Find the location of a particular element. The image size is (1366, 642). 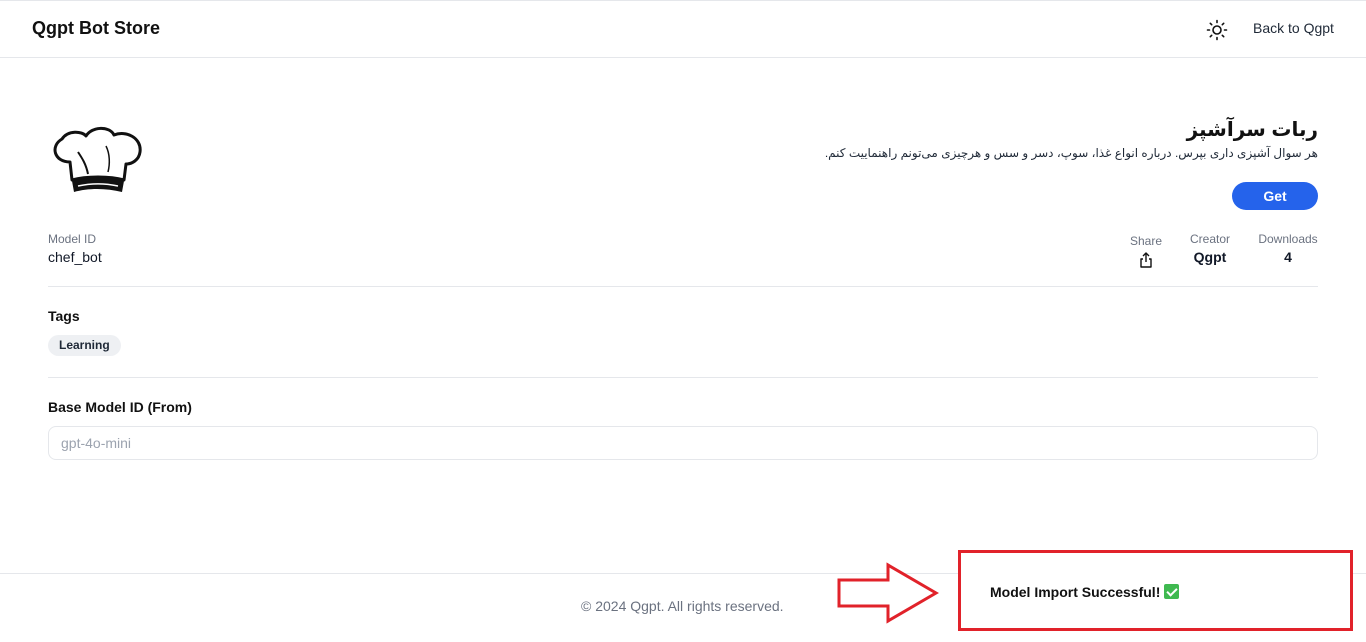

red-arrow-icon is located at coordinates (888, 593).